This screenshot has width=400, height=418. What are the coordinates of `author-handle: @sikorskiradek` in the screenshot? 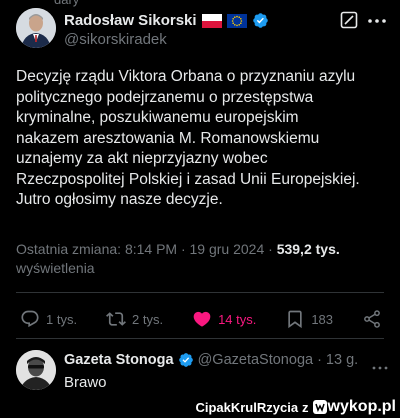 It's located at (115, 39).